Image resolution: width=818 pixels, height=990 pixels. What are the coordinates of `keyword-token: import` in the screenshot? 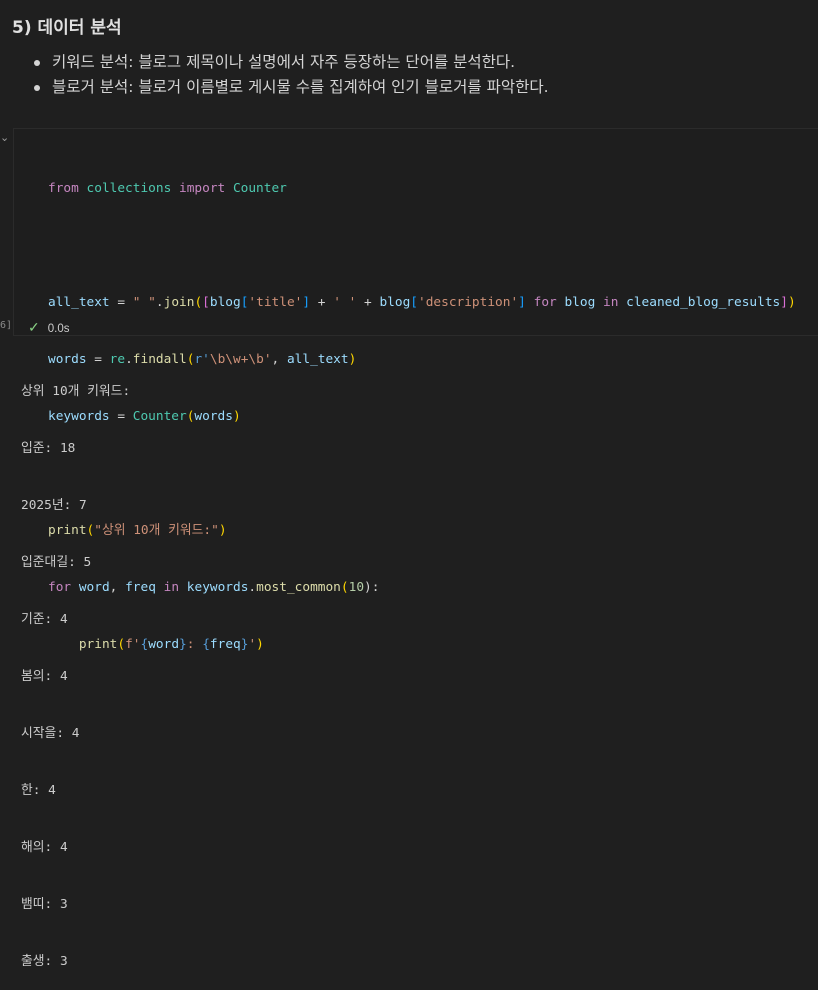 It's located at (202, 188).